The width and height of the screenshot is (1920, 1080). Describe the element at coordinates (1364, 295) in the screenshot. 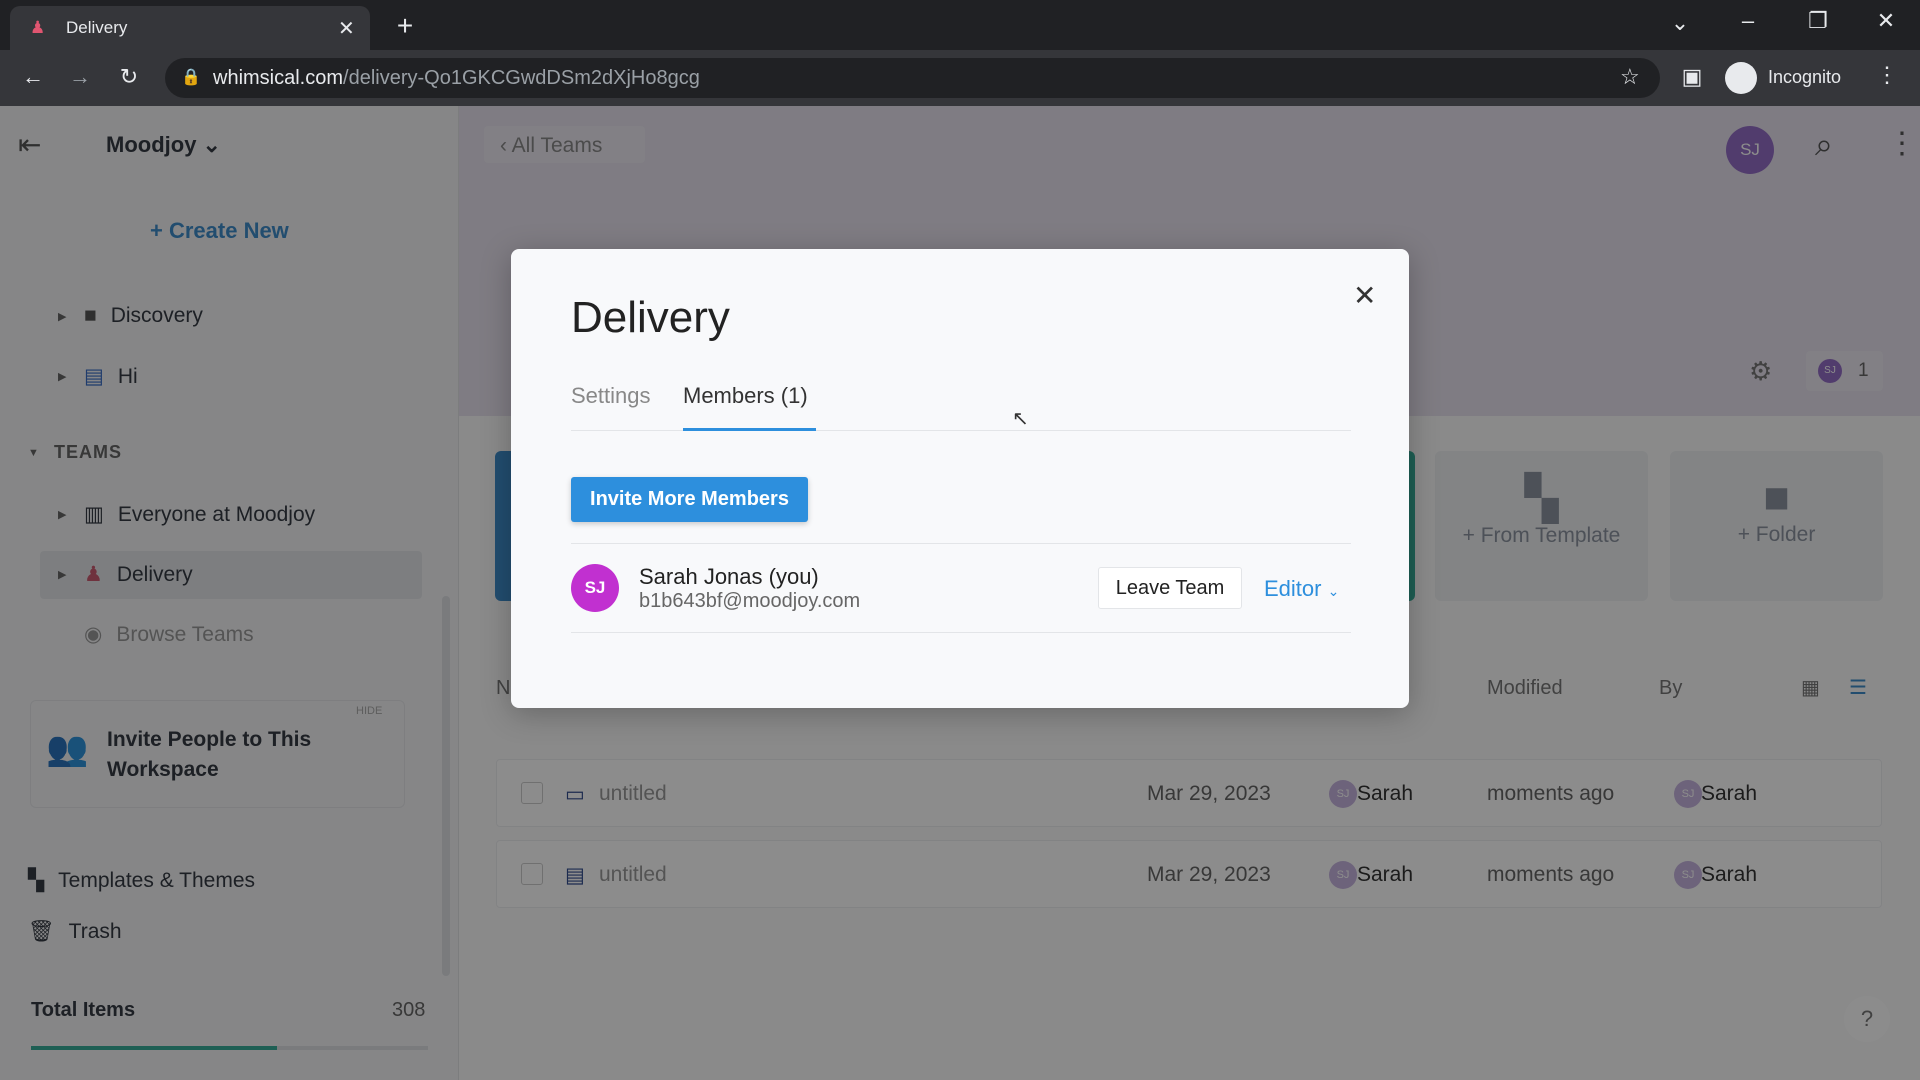

I see `close-modal-icon: ✕` at that location.